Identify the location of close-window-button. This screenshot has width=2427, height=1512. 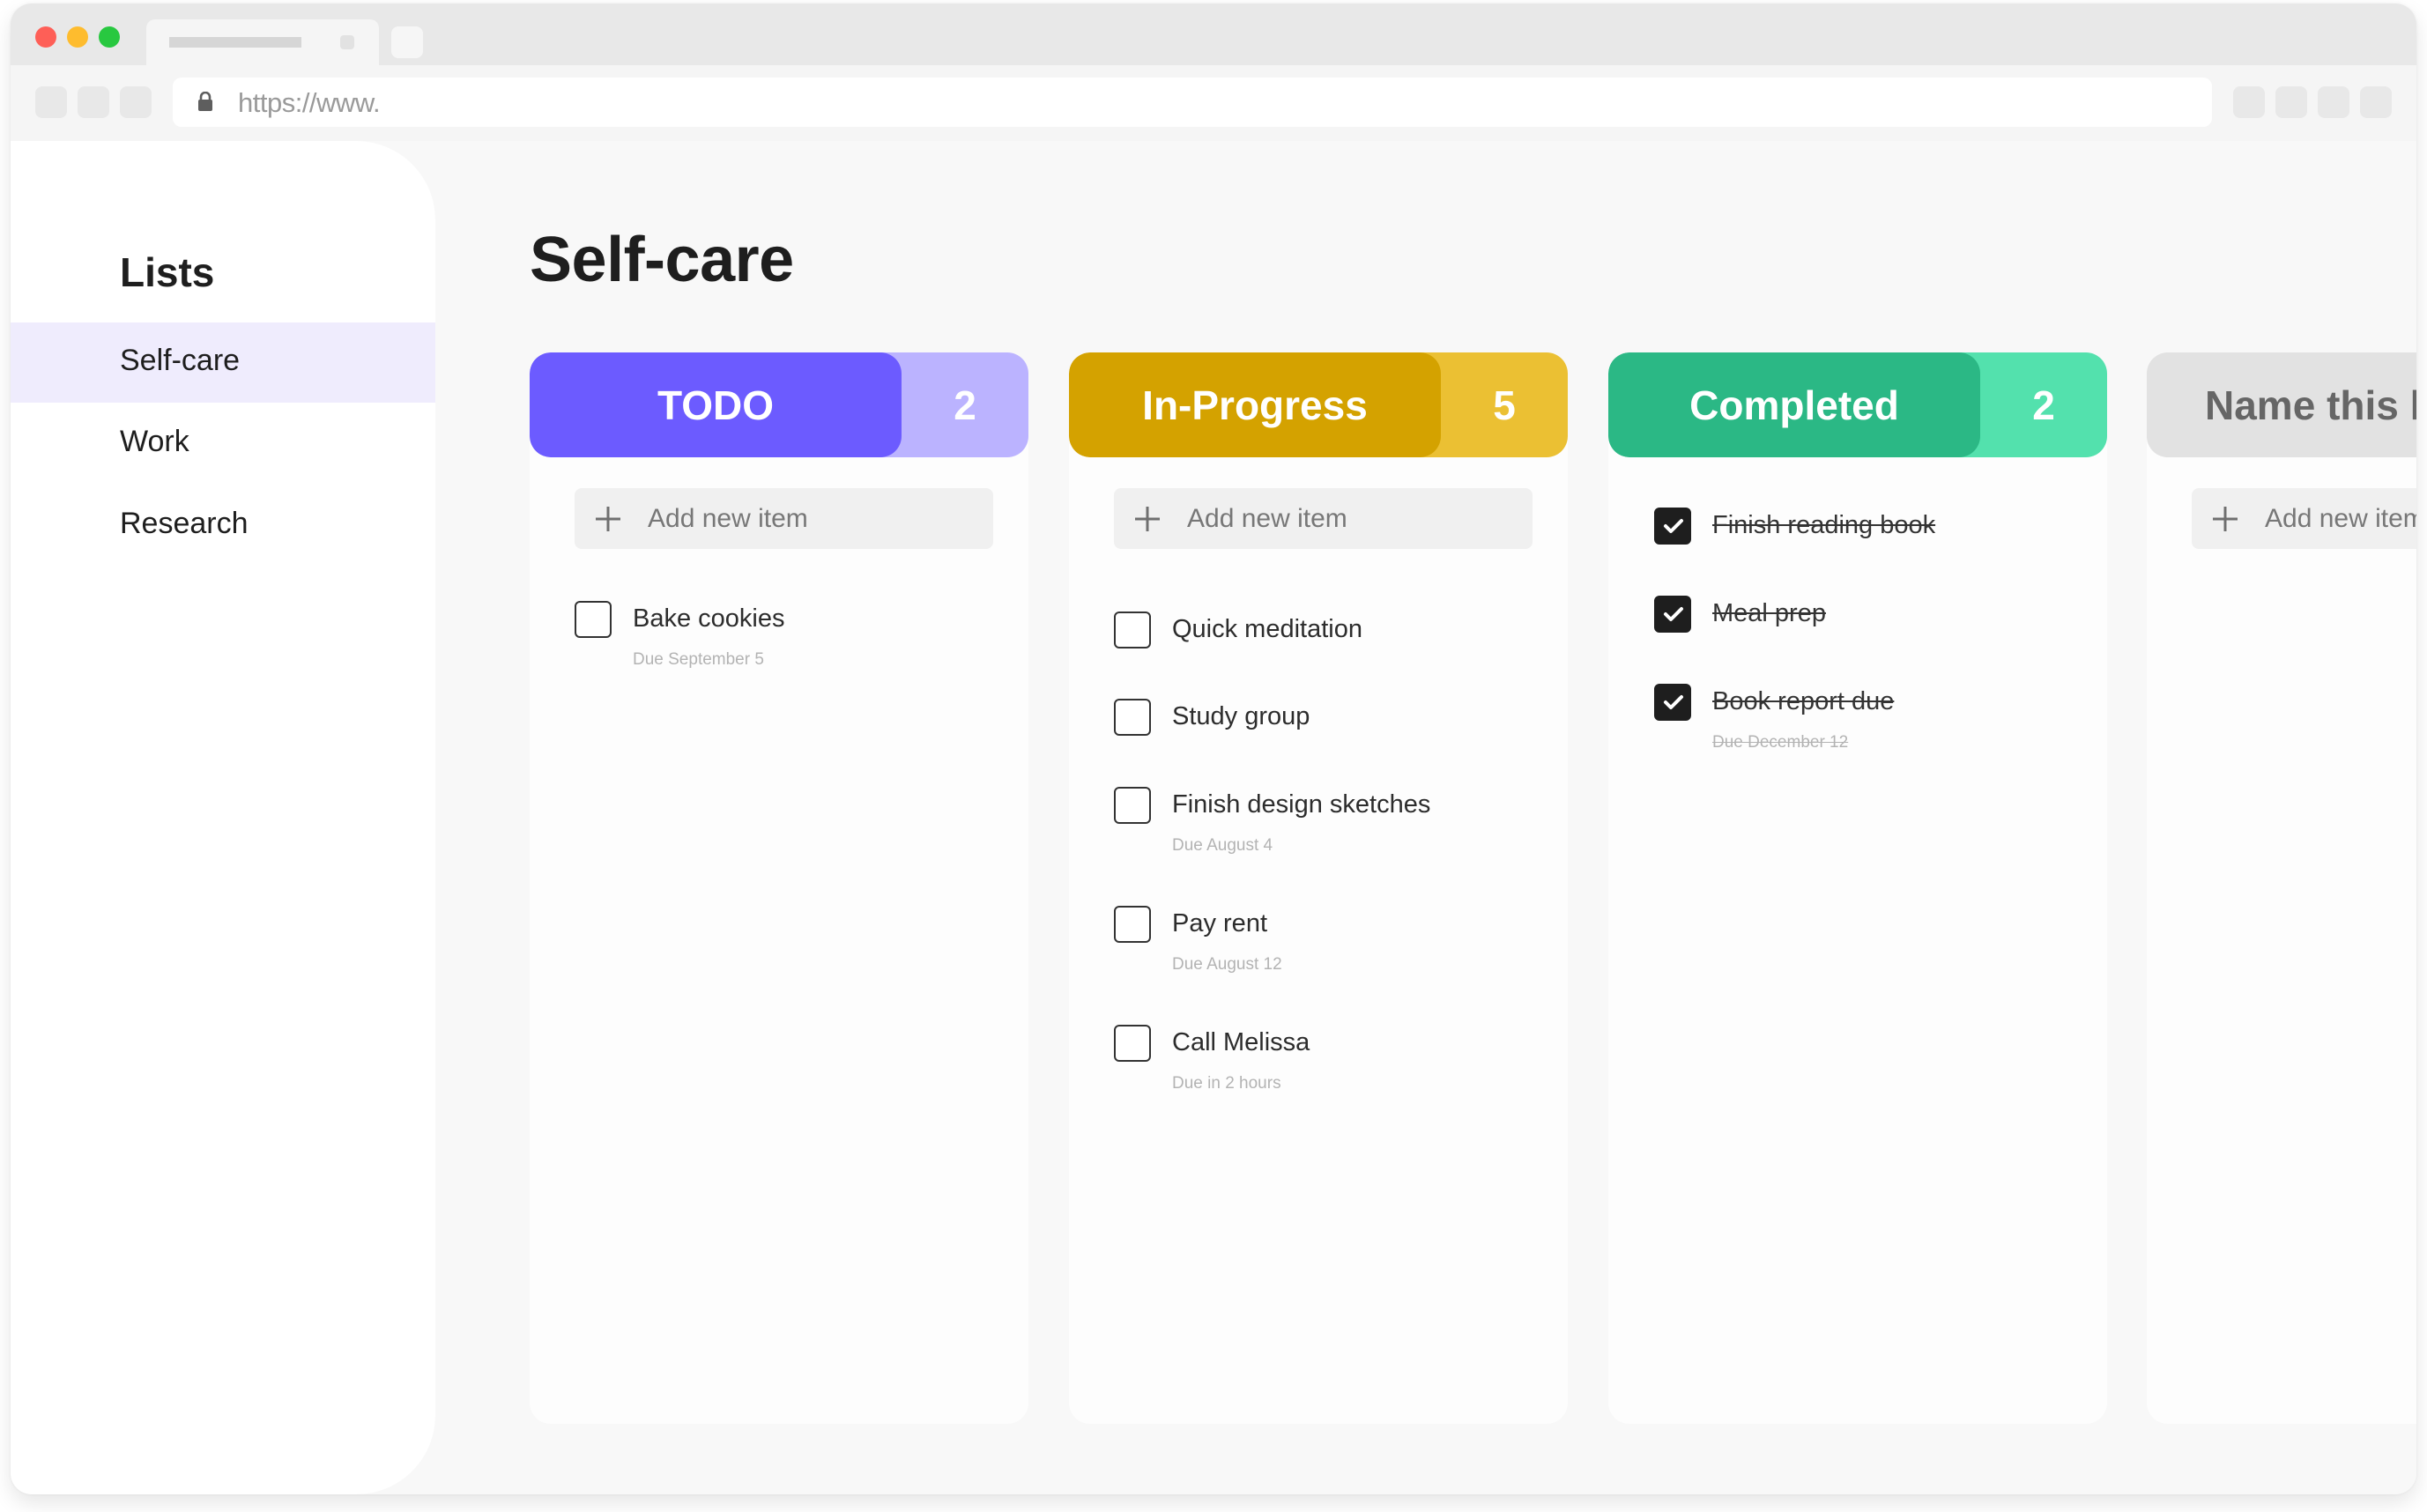
(45, 37).